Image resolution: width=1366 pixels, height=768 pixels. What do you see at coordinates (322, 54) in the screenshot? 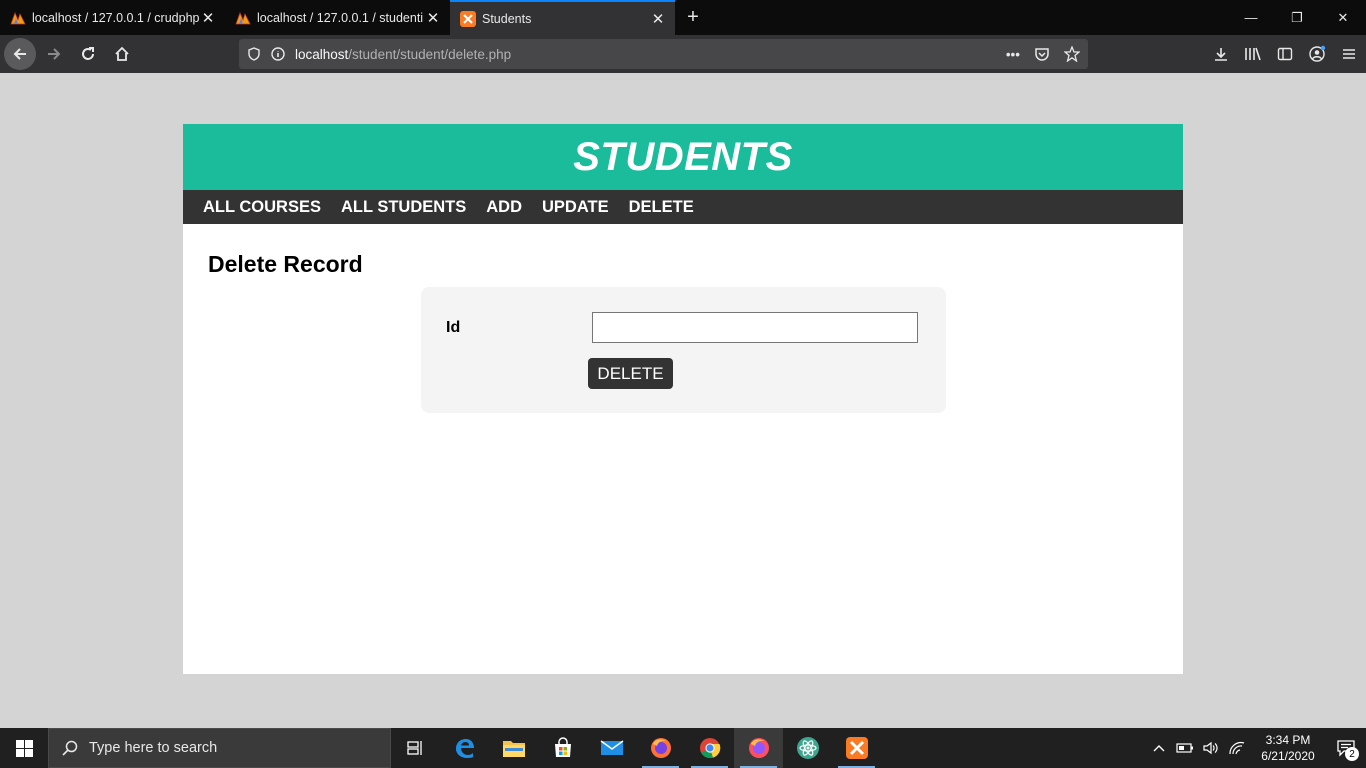
I see `url-host: localhost` at bounding box center [322, 54].